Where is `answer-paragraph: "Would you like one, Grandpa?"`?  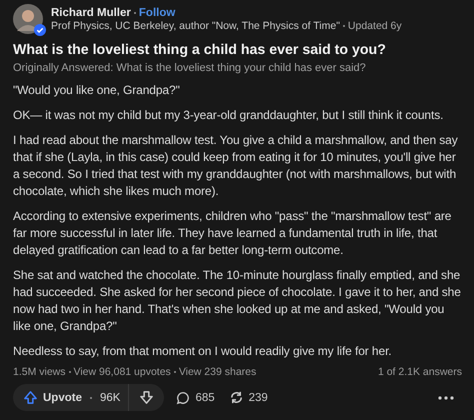 answer-paragraph: "Would you like one, Grandpa?" is located at coordinates (97, 90).